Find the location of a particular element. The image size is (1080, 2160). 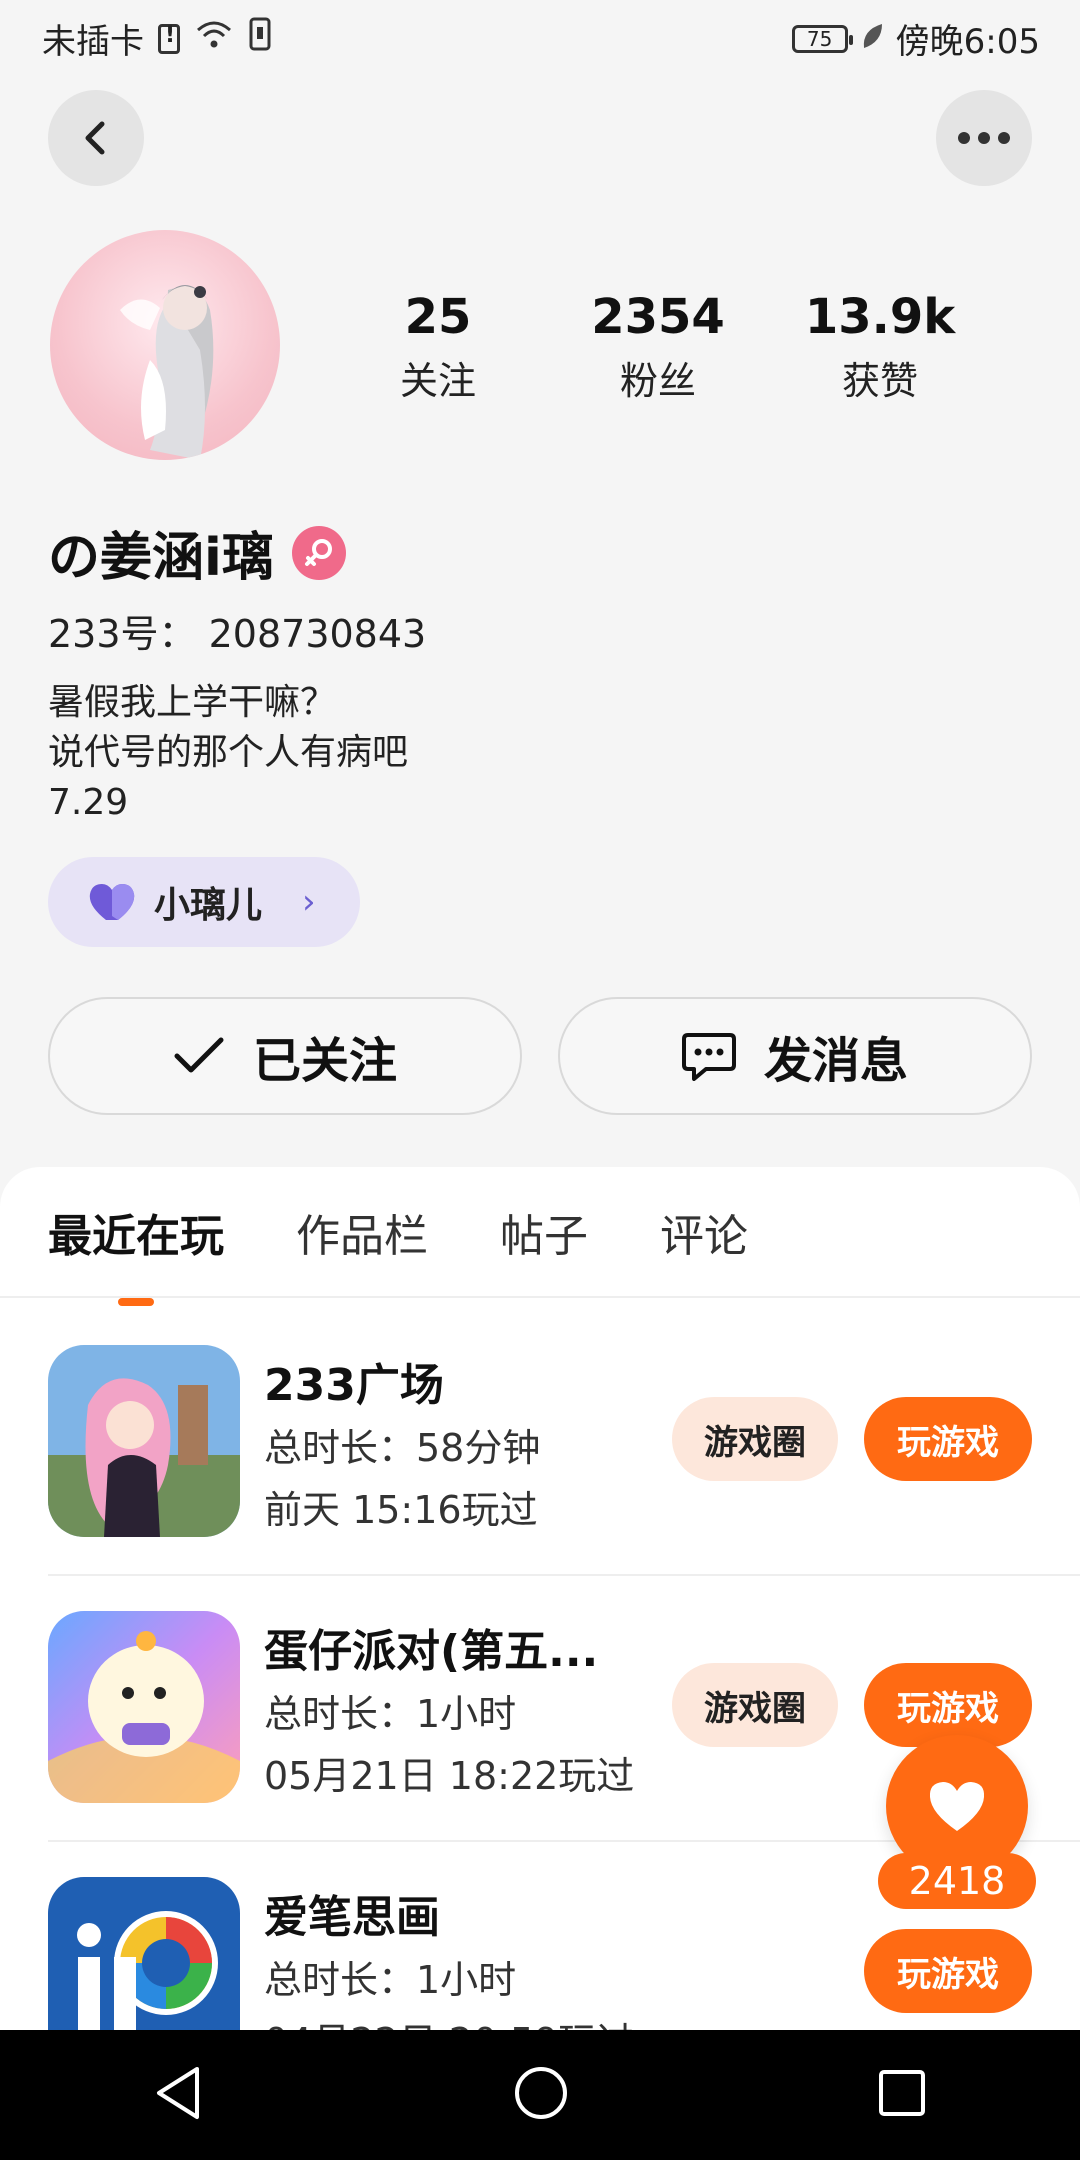

chevron-left-icon is located at coordinates (95, 138).